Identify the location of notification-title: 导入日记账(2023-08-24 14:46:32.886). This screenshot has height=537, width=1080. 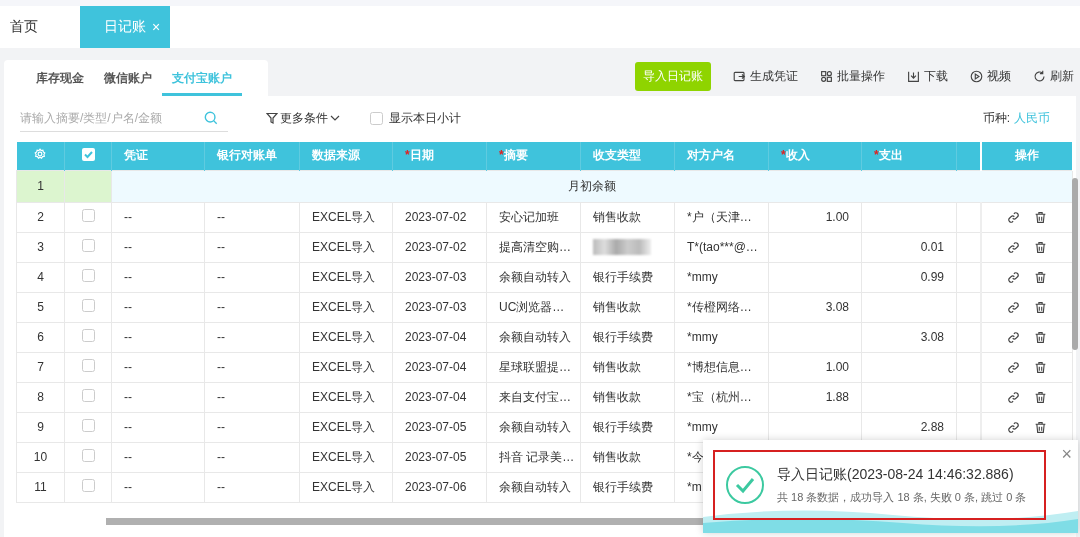
(896, 474).